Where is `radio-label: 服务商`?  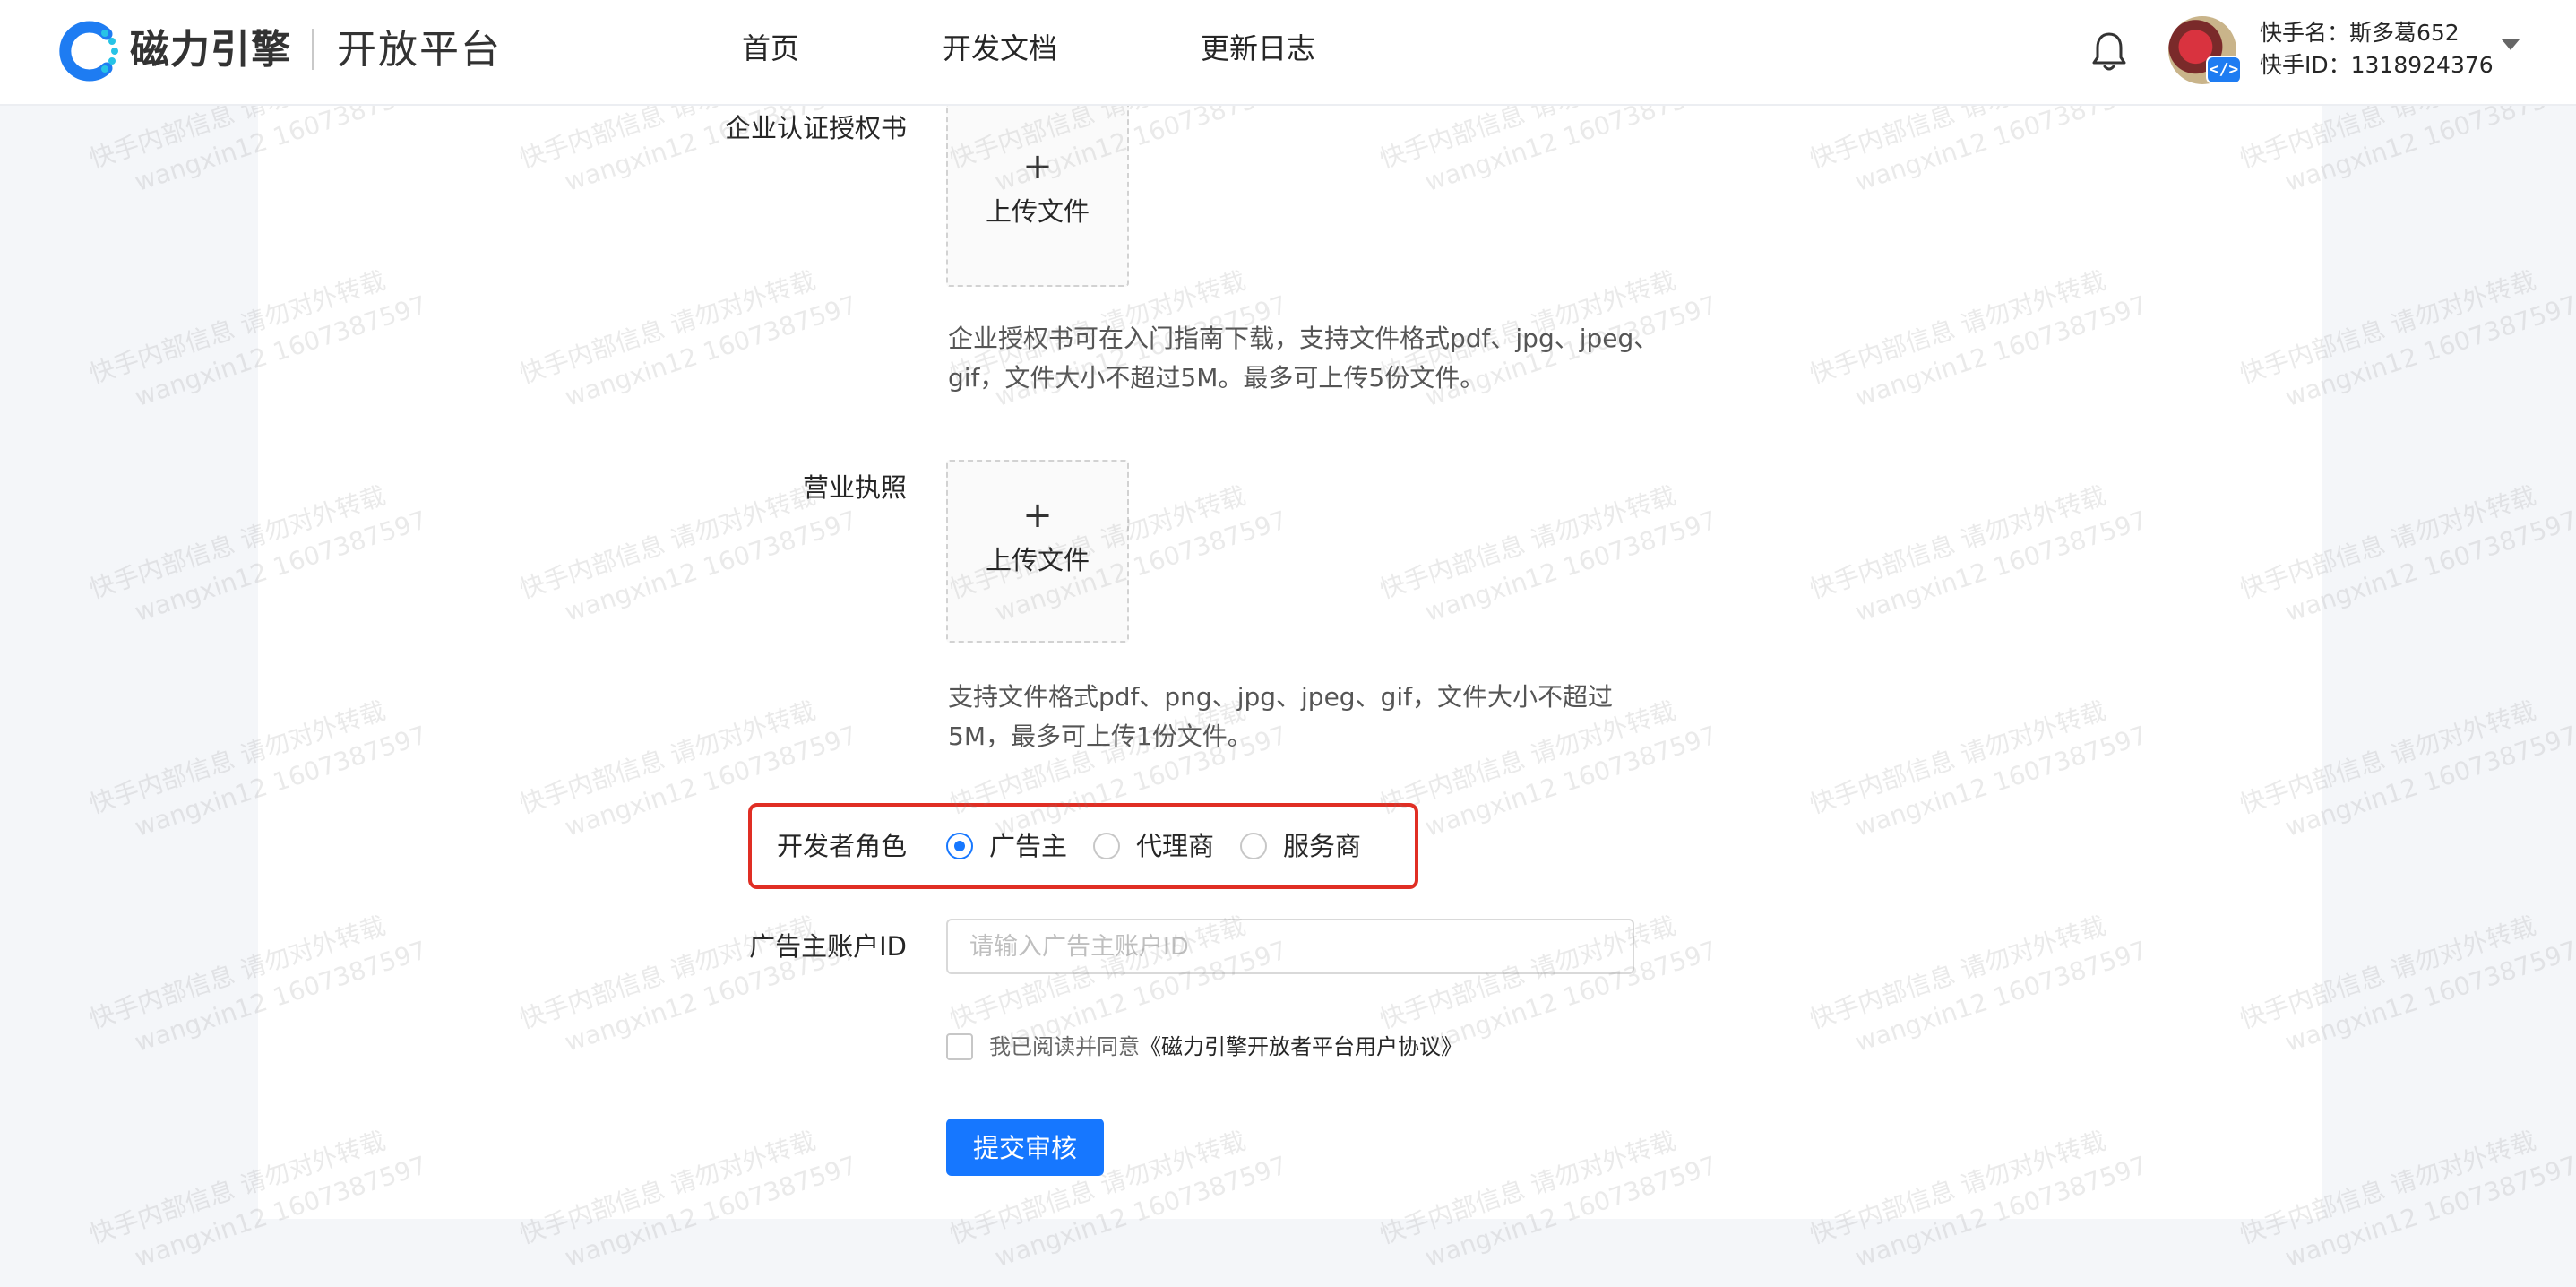
radio-label: 服务商 is located at coordinates (1322, 846).